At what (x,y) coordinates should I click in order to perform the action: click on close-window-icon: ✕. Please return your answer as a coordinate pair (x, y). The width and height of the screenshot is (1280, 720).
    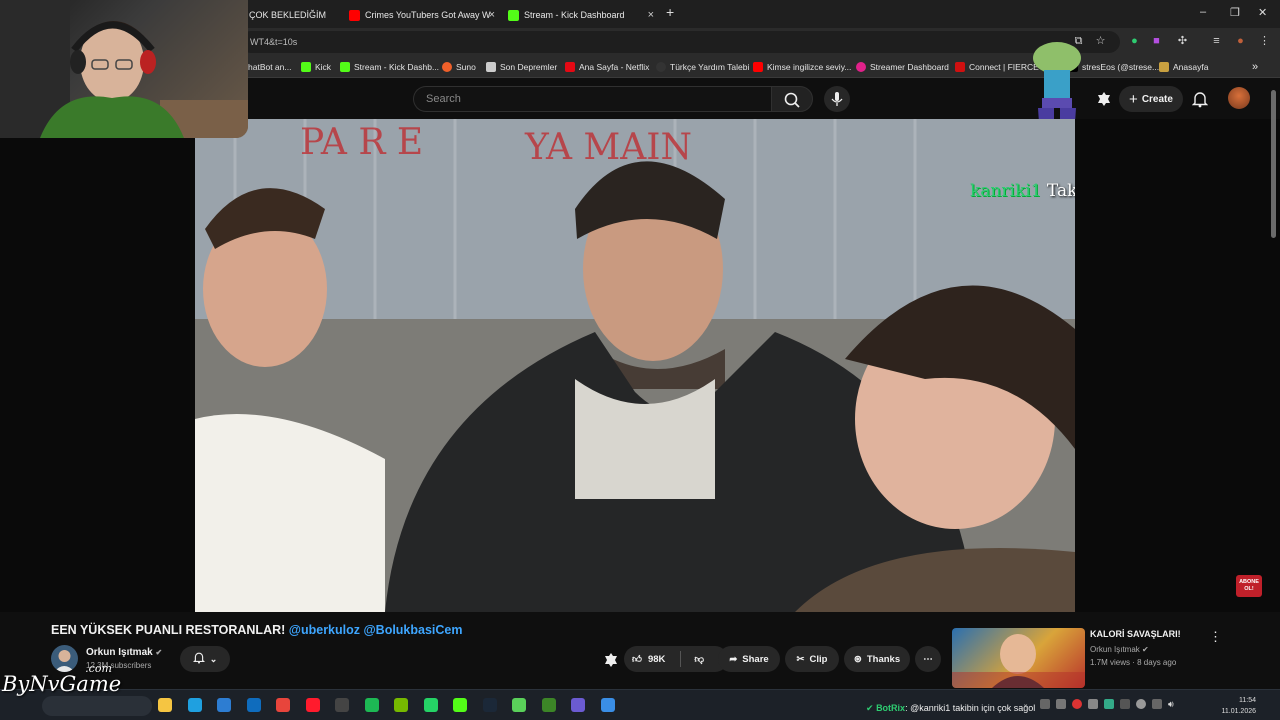
    Looking at the image, I should click on (1262, 12).